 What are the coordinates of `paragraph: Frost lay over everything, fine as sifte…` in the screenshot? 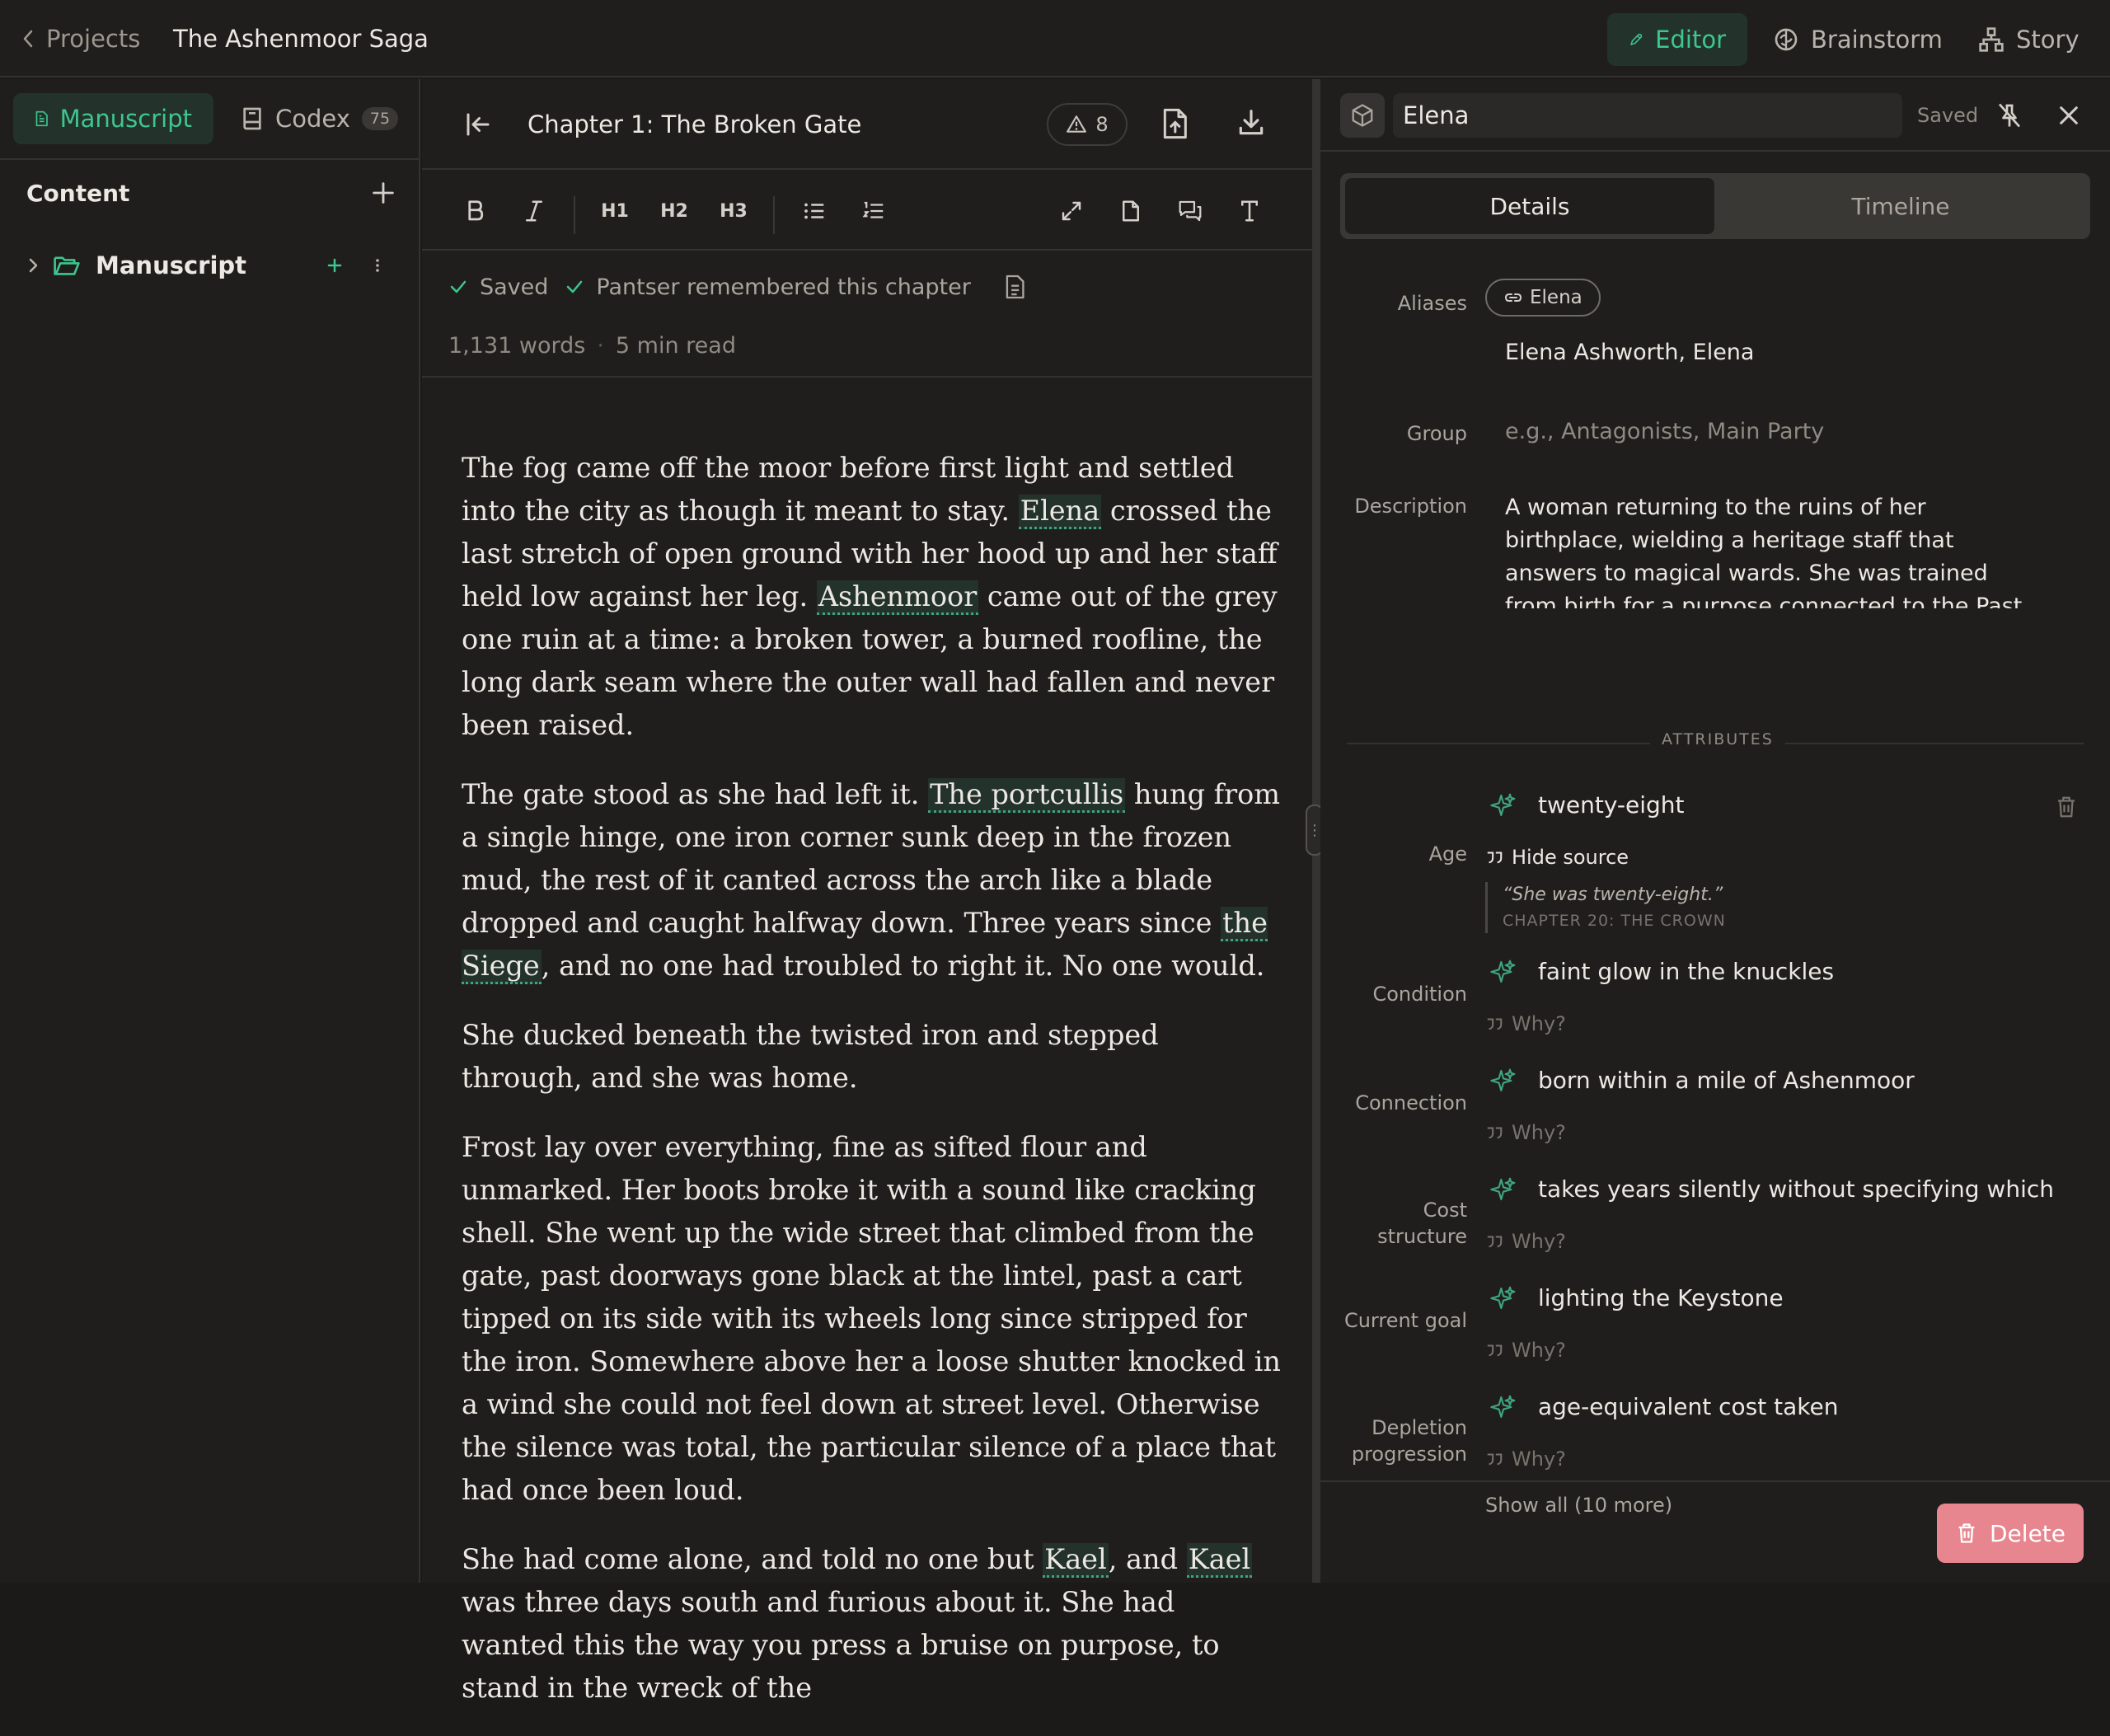 It's located at (874, 1319).